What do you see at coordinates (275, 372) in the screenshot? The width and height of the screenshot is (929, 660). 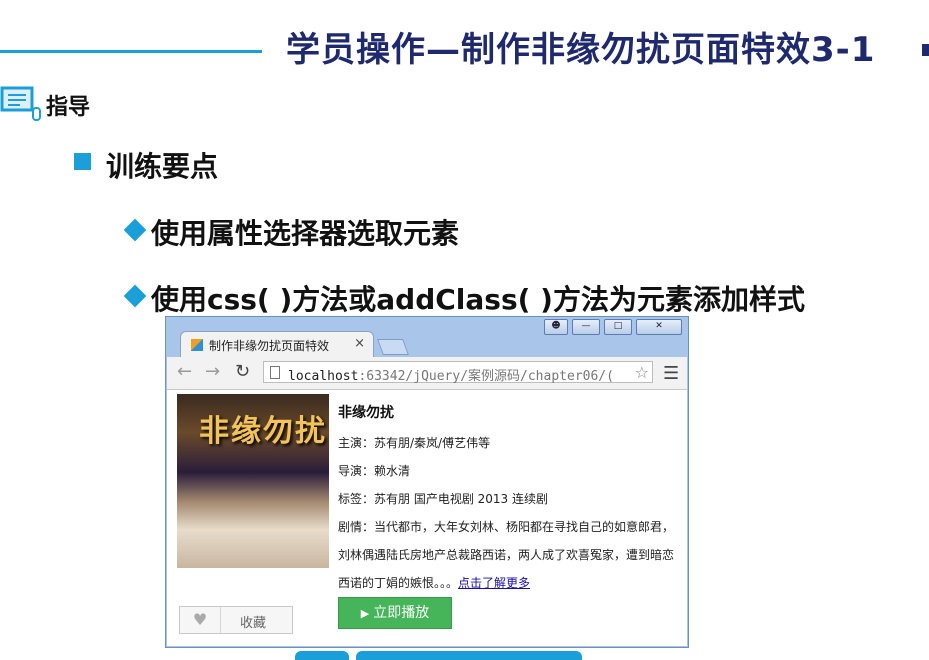 I see `page-icon` at bounding box center [275, 372].